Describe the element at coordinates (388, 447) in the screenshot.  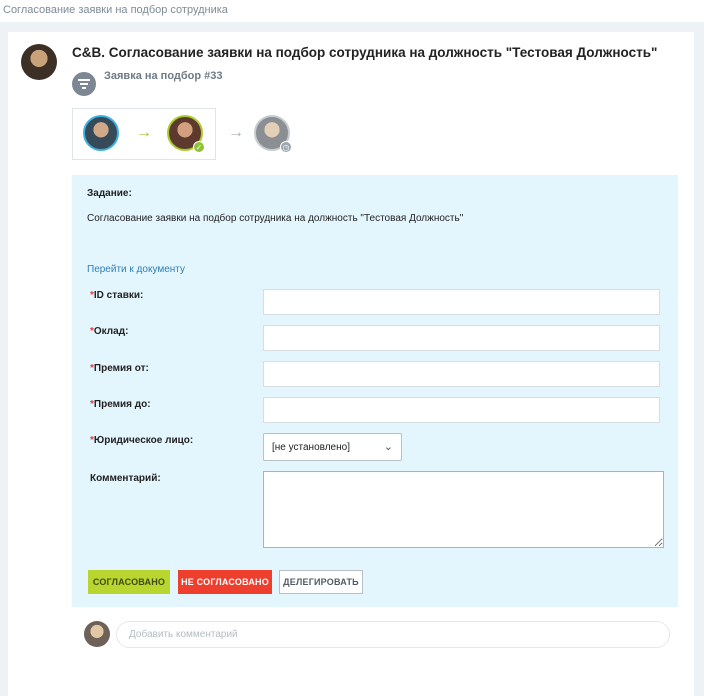
I see `chevron-down-icon: ⌄` at that location.